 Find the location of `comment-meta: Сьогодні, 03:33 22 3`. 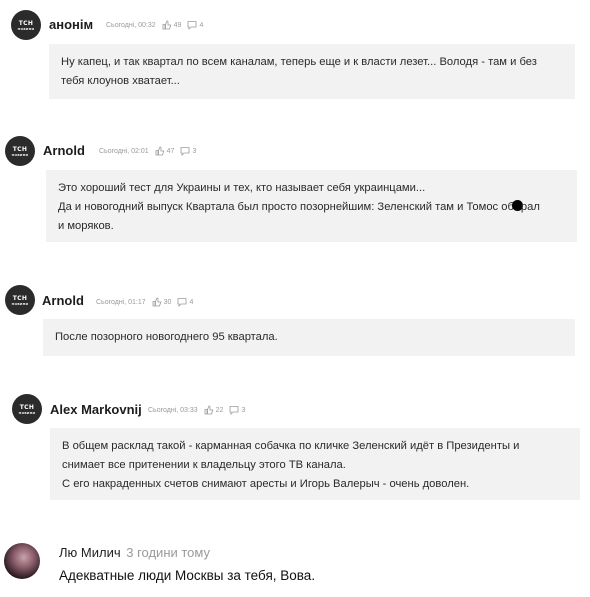

comment-meta: Сьогодні, 03:33 22 3 is located at coordinates (196, 410).